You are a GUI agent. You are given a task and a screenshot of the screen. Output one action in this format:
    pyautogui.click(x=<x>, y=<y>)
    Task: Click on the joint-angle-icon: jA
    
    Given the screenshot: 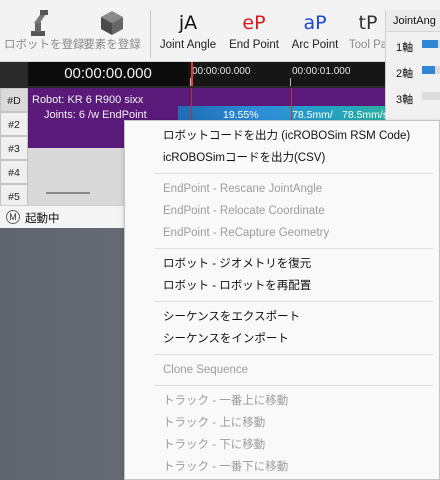 What is the action you would take?
    pyautogui.click(x=188, y=23)
    